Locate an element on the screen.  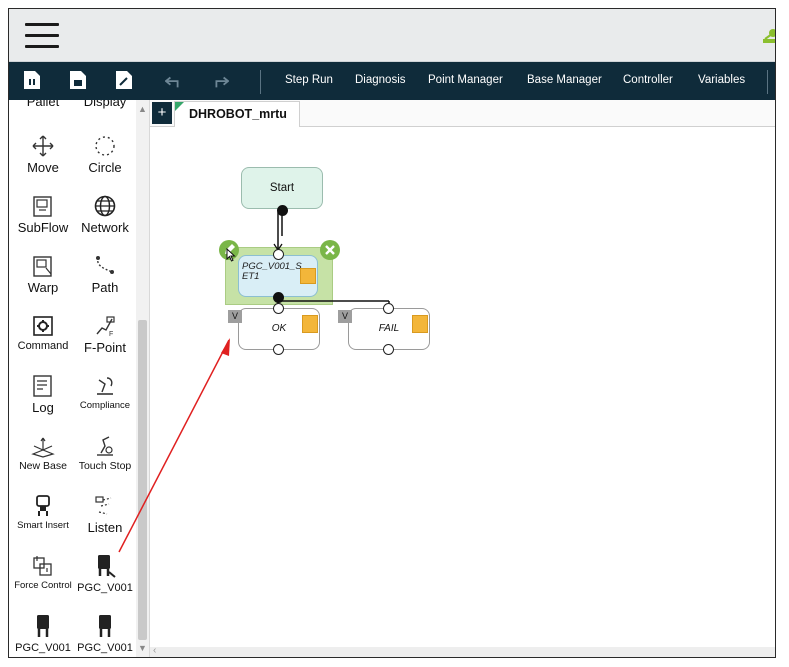
new-file-icon is located at coordinates (32, 80).